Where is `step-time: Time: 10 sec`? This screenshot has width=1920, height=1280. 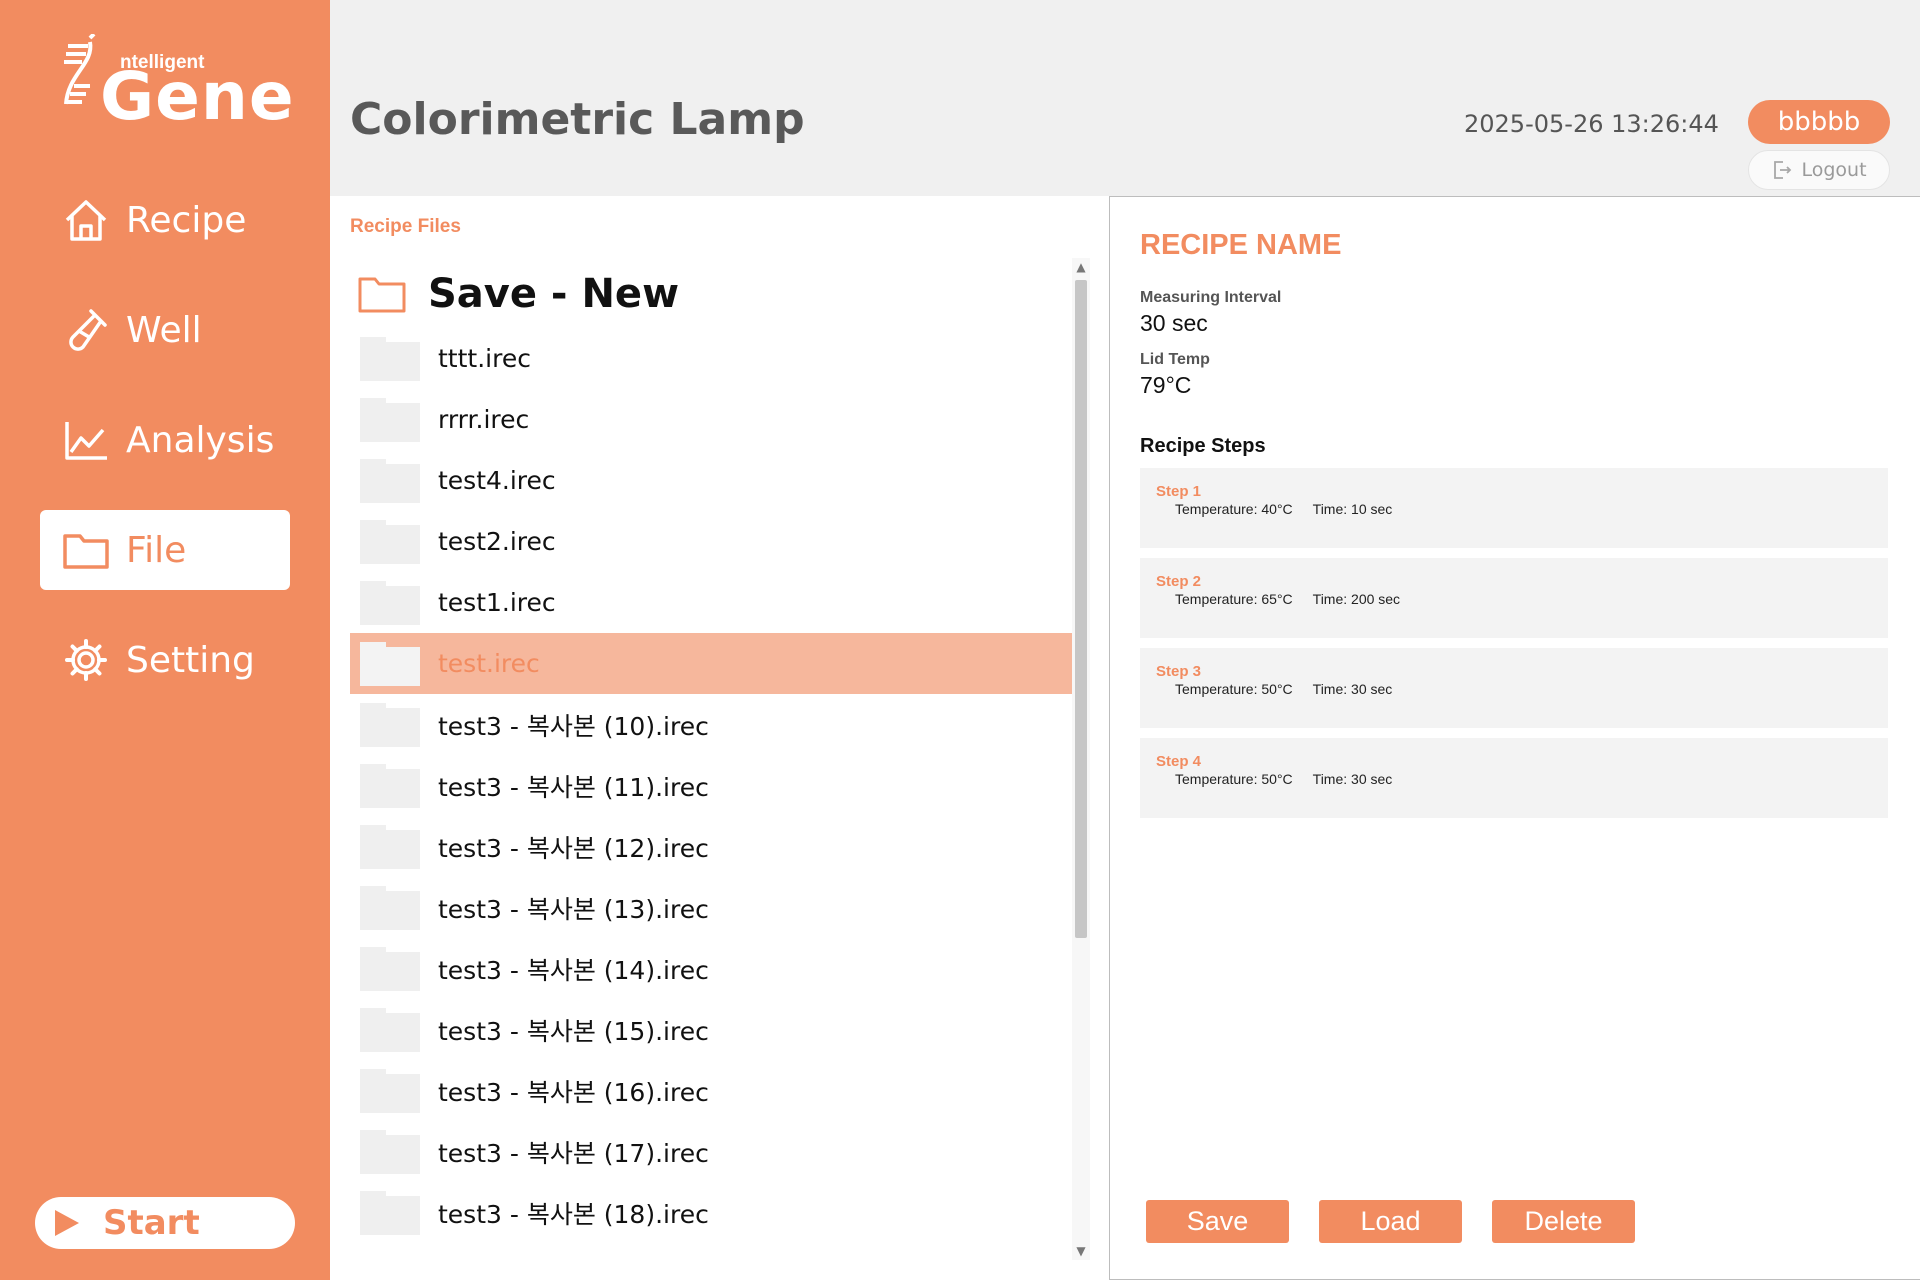
step-time: Time: 10 sec is located at coordinates (1352, 509).